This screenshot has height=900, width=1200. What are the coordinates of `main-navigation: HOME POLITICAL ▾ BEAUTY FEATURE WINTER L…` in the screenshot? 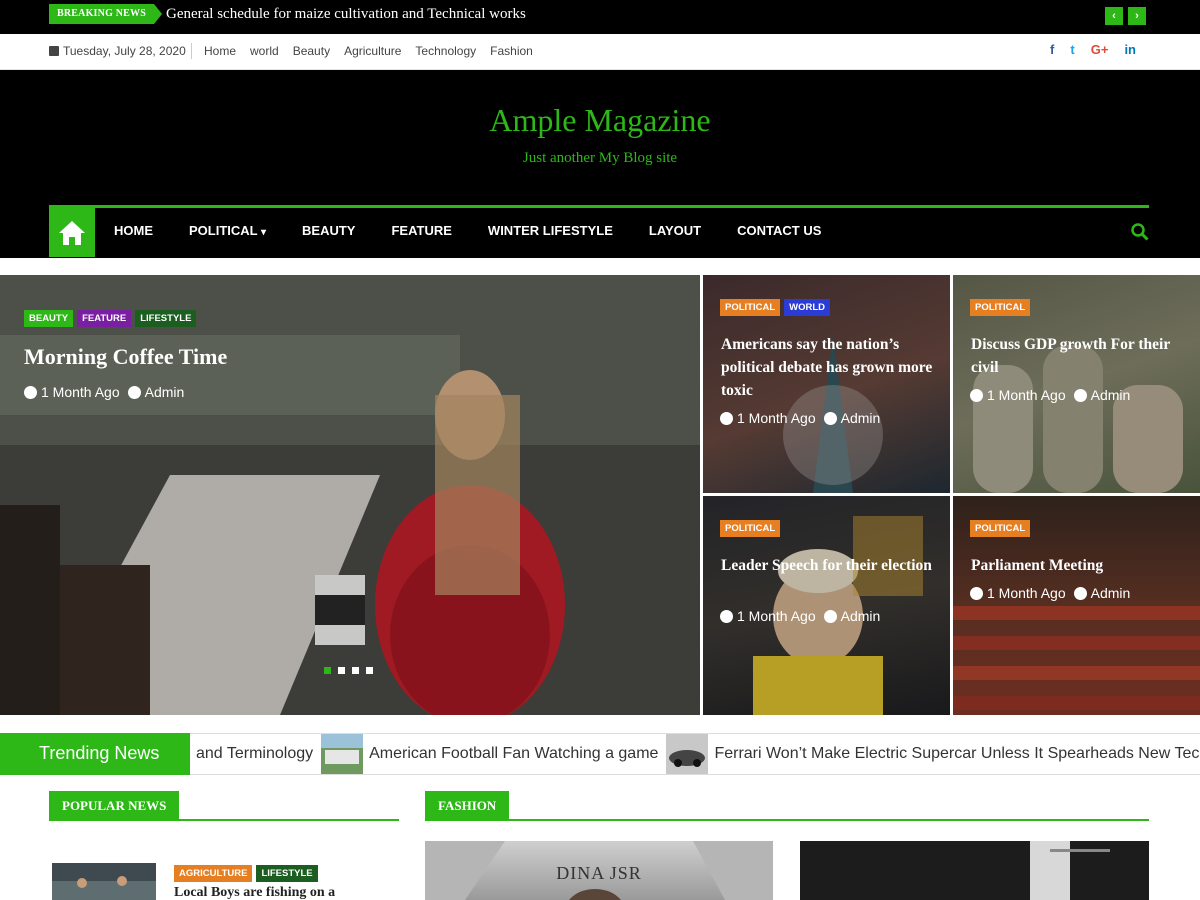 It's located at (599, 231).